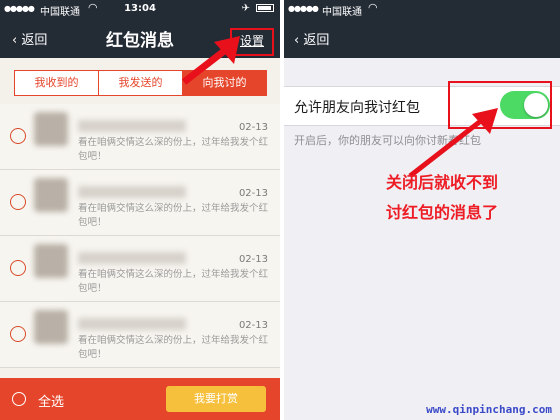 The height and width of the screenshot is (420, 560). Describe the element at coordinates (441, 182) in the screenshot. I see `annotation-line-1: 关闭后就收不到` at that location.